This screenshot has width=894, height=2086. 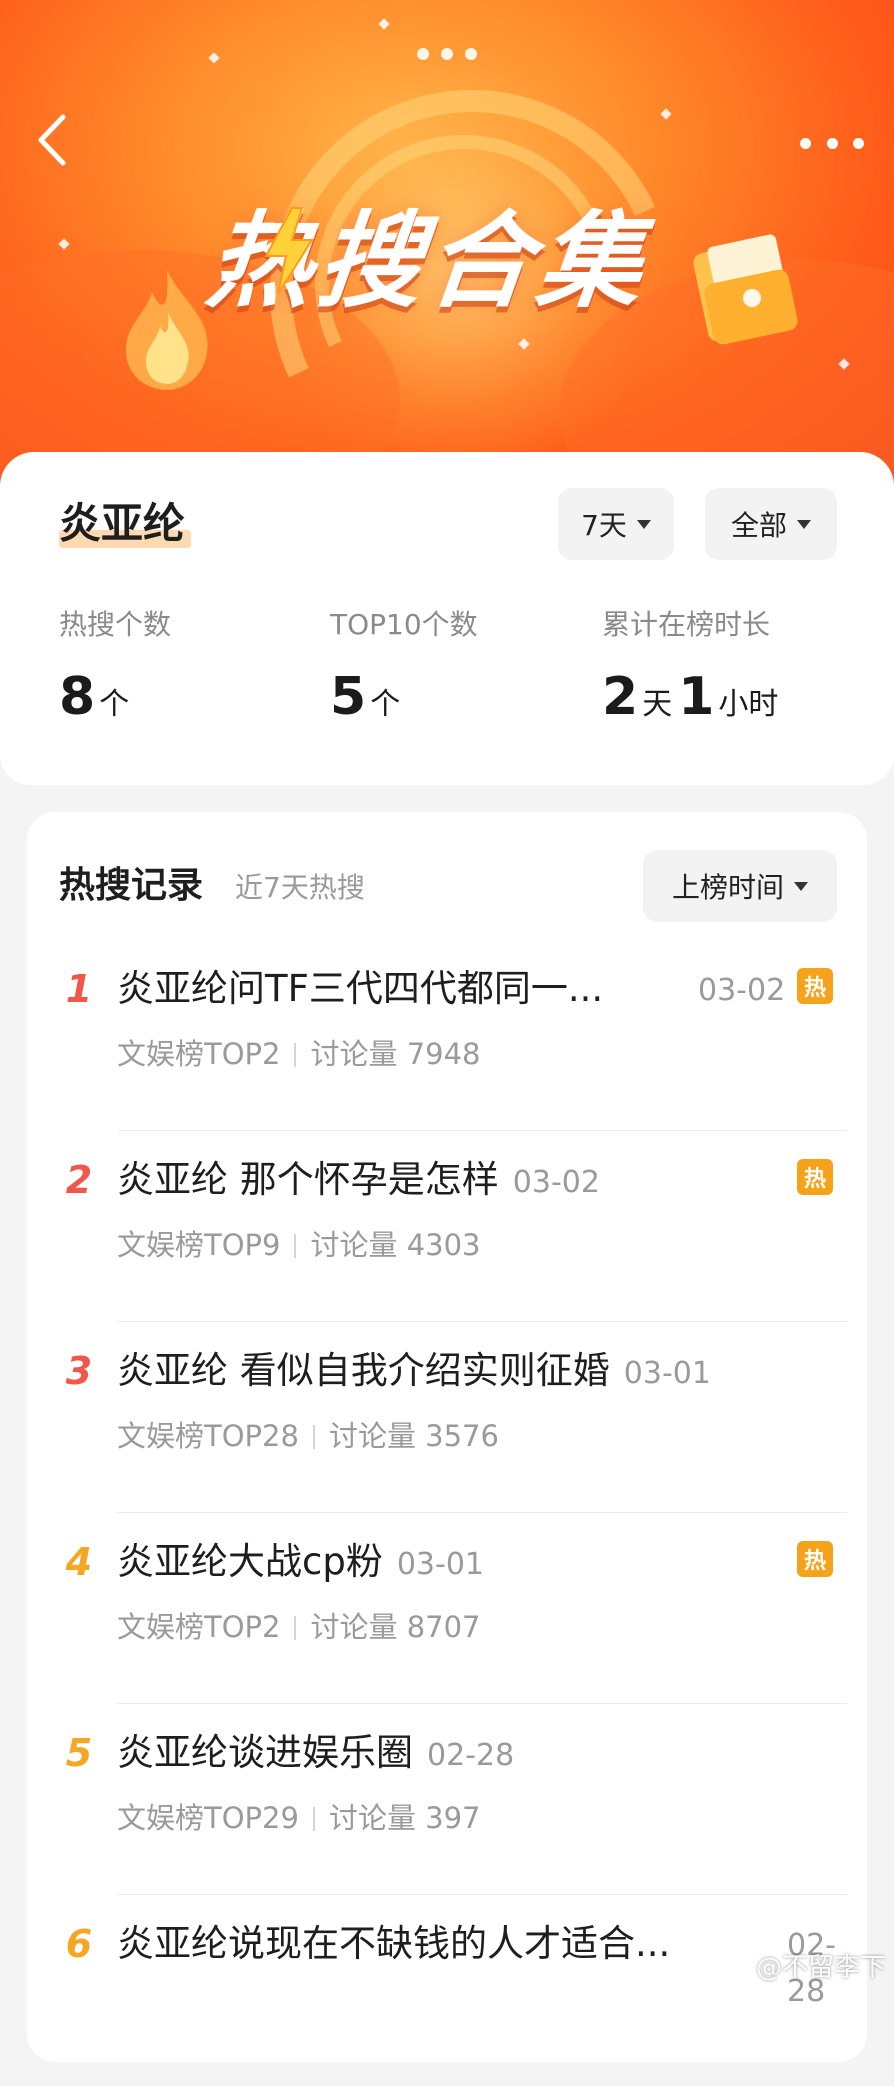 I want to click on record-row: 6 炎亚纶说现在不缺钱的人才适合... 02-28, so click(x=447, y=1990).